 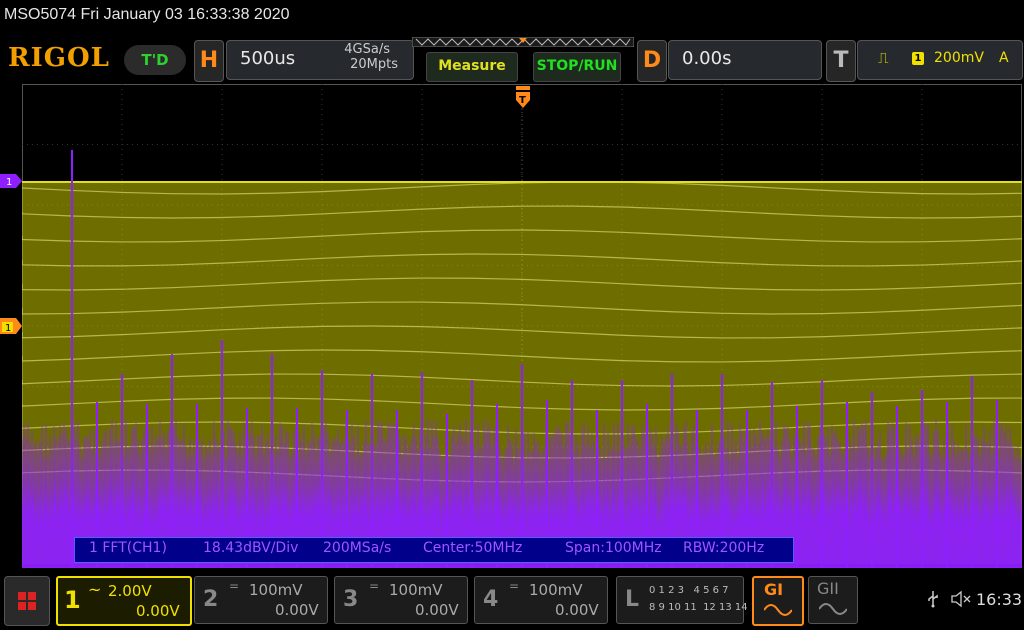 I want to click on device-title: MSO5074 Fri January 03 16:33:38 2020, so click(x=147, y=14).